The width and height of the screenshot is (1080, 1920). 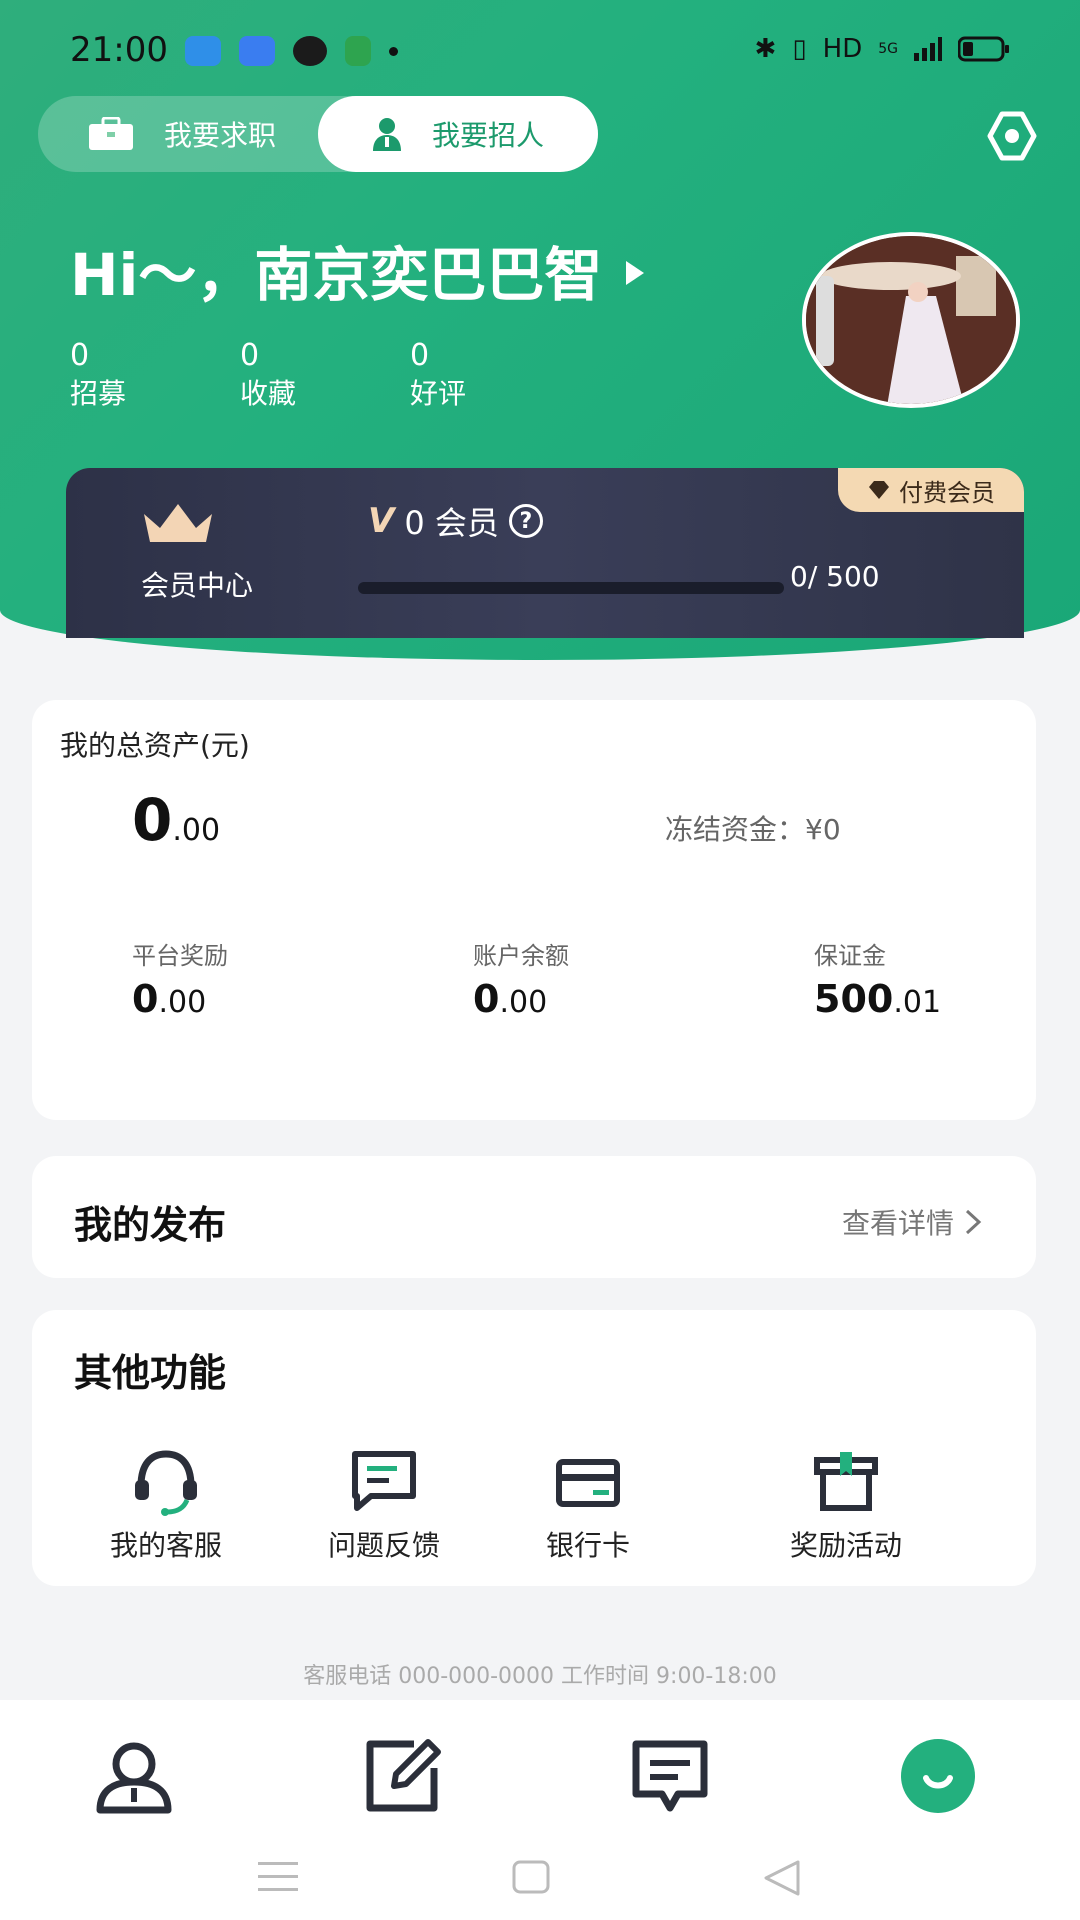 I want to click on back-icon, so click(x=782, y=1878).